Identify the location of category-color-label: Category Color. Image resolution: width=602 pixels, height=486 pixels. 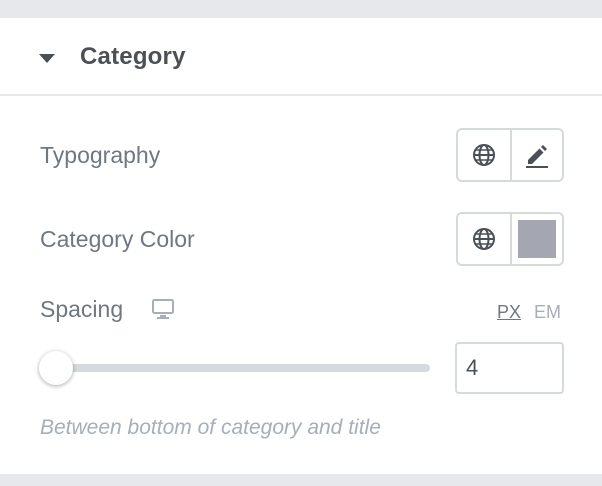
(117, 239).